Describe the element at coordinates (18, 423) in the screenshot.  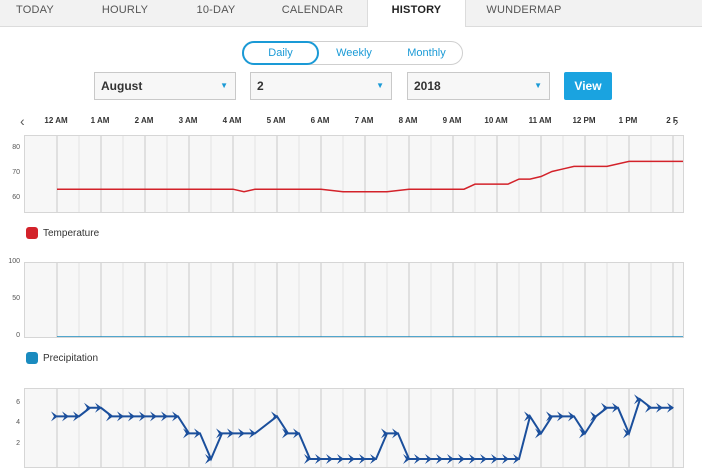
I see `y-tick-label: 4` at that location.